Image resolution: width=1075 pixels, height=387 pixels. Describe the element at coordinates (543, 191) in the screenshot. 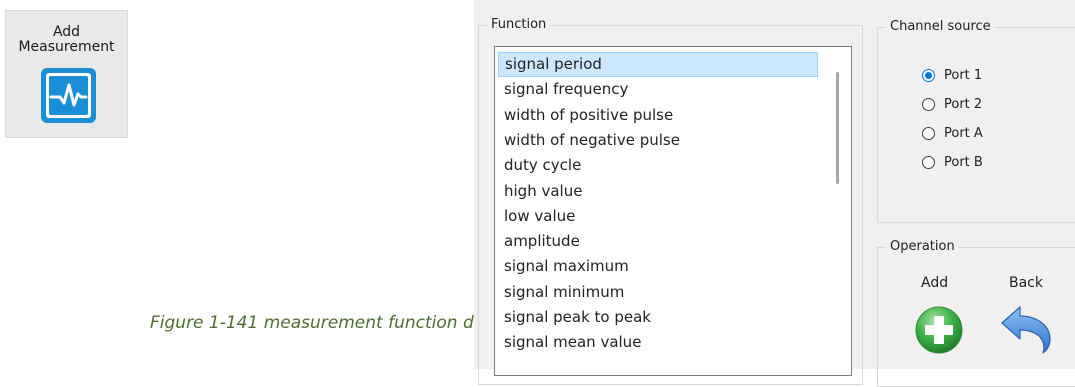

I see `list-item: high value` at that location.